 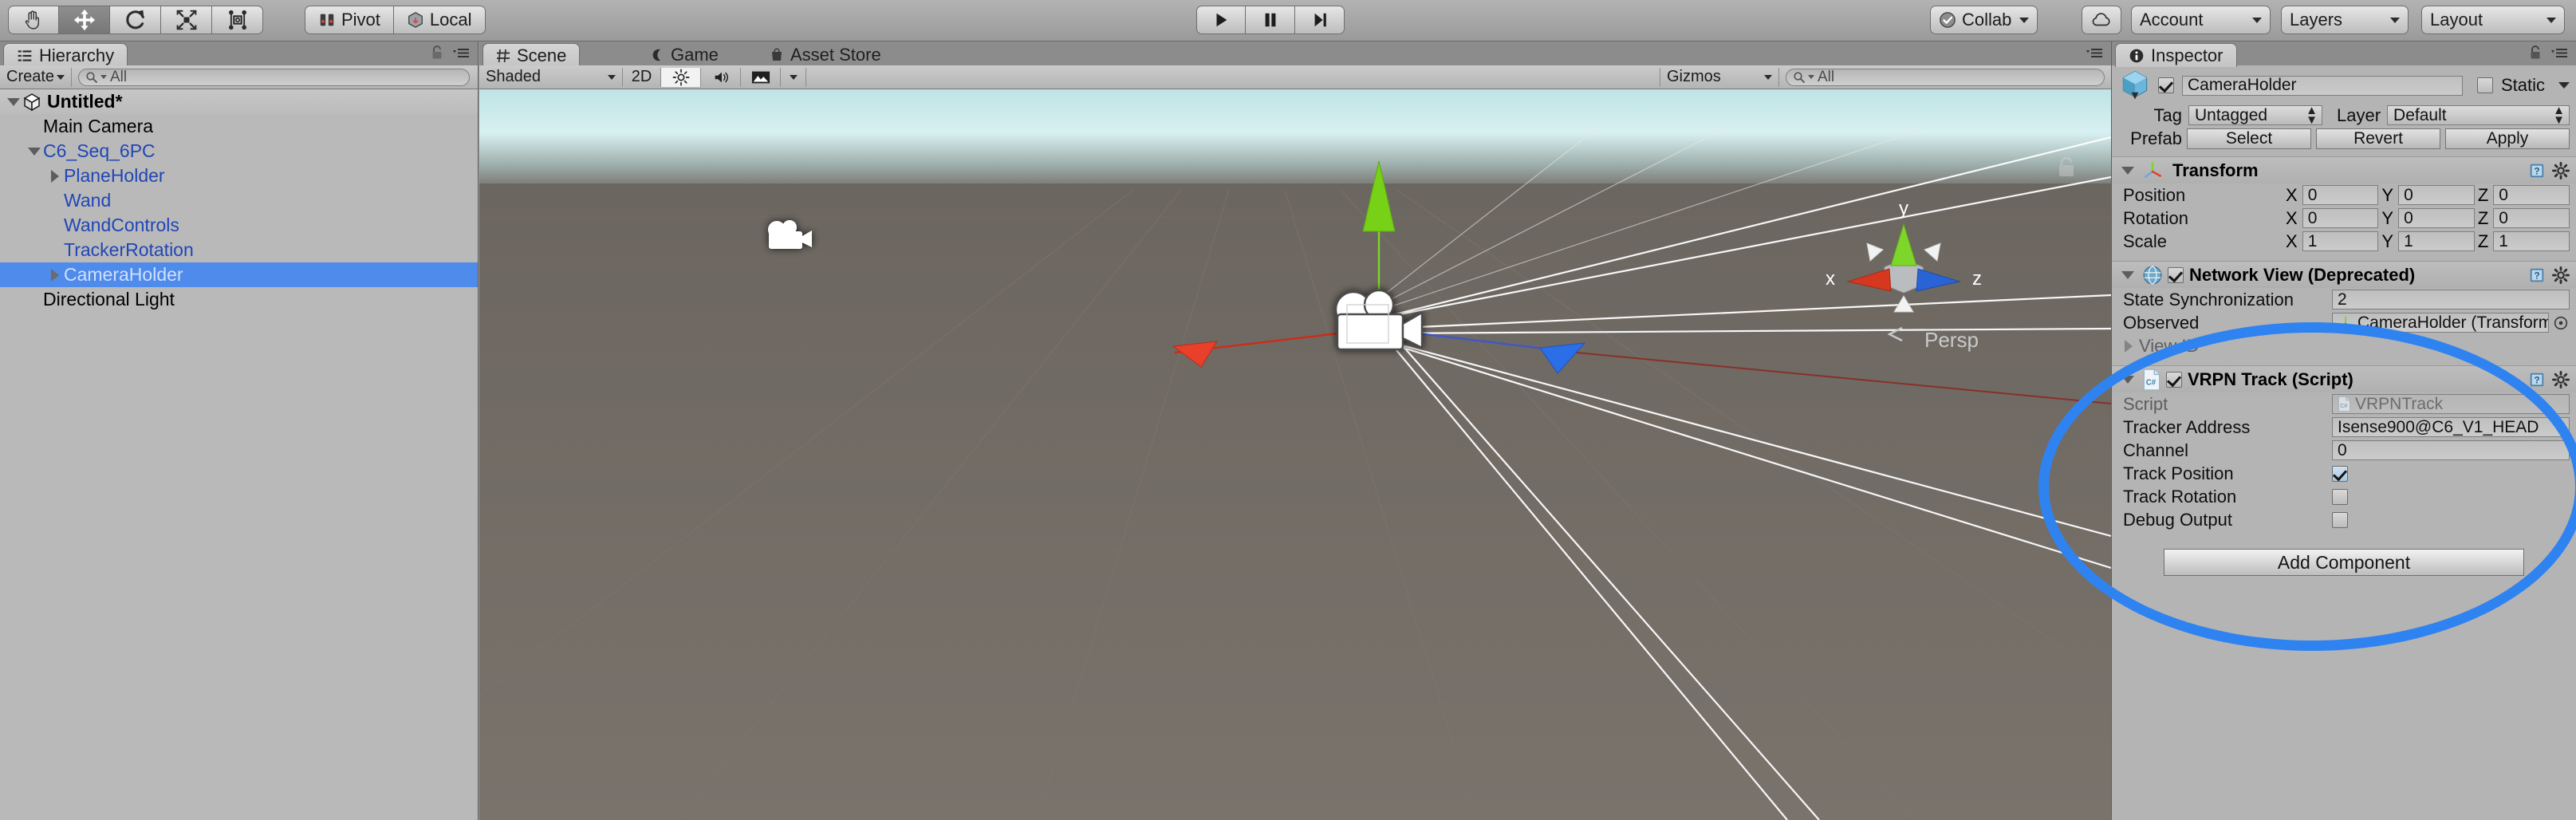 I want to click on rect-transform-tool-button, so click(x=237, y=20).